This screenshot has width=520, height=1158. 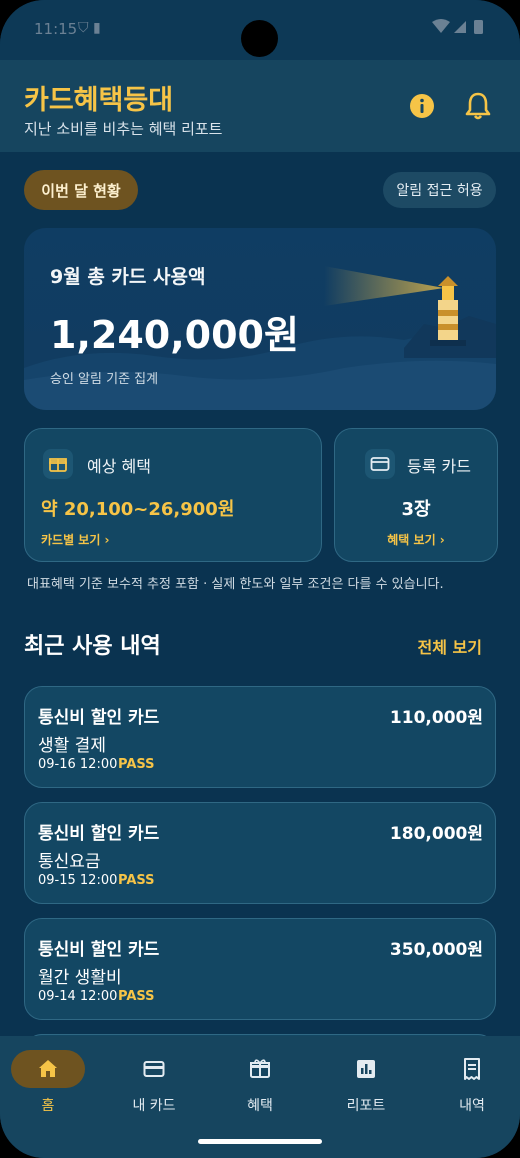 I want to click on expected-benefit-title: 예상 혜택, so click(x=119, y=466).